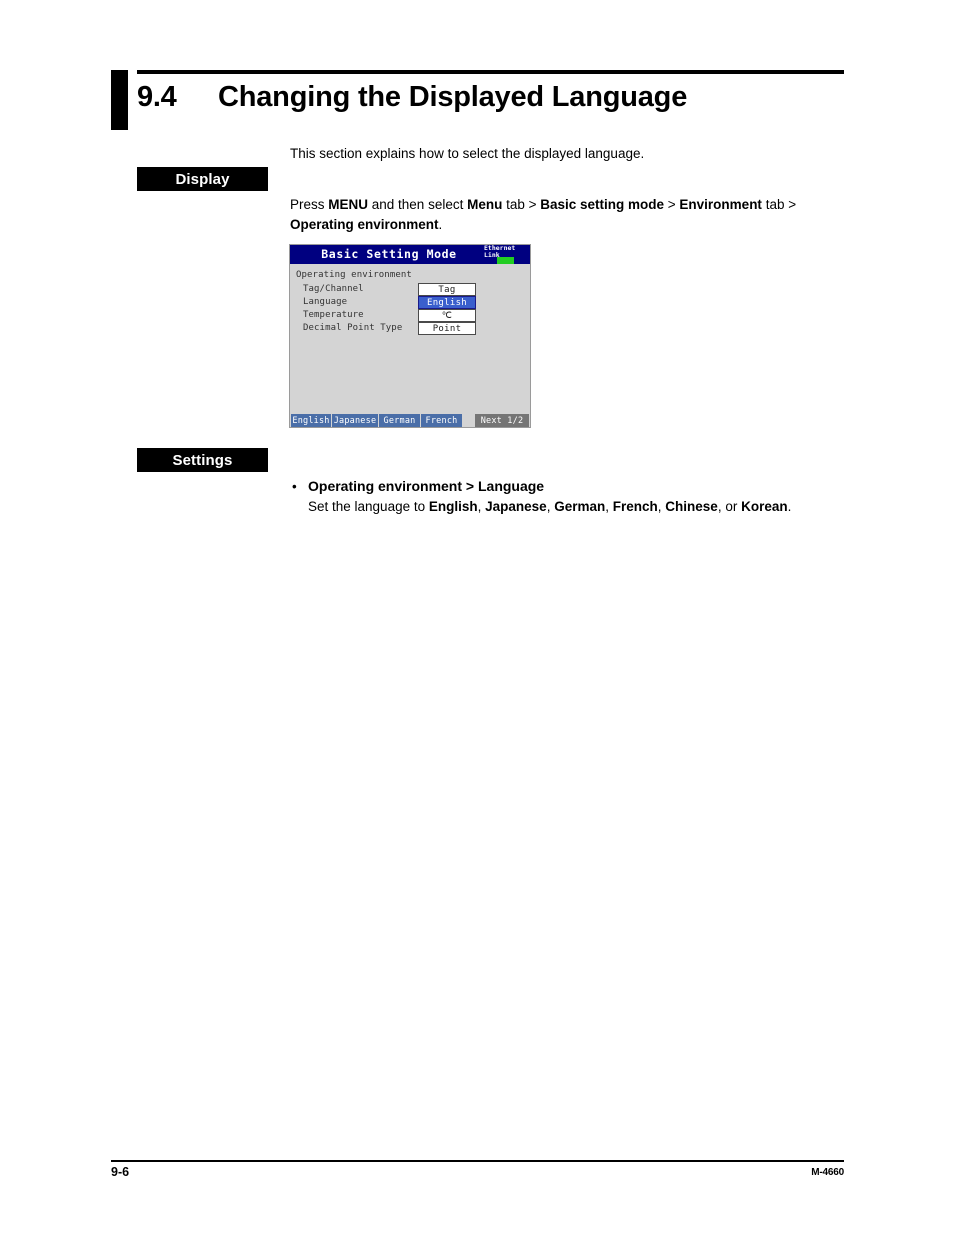  What do you see at coordinates (521, 204) in the screenshot?
I see `procedure-sep-1: tab >` at bounding box center [521, 204].